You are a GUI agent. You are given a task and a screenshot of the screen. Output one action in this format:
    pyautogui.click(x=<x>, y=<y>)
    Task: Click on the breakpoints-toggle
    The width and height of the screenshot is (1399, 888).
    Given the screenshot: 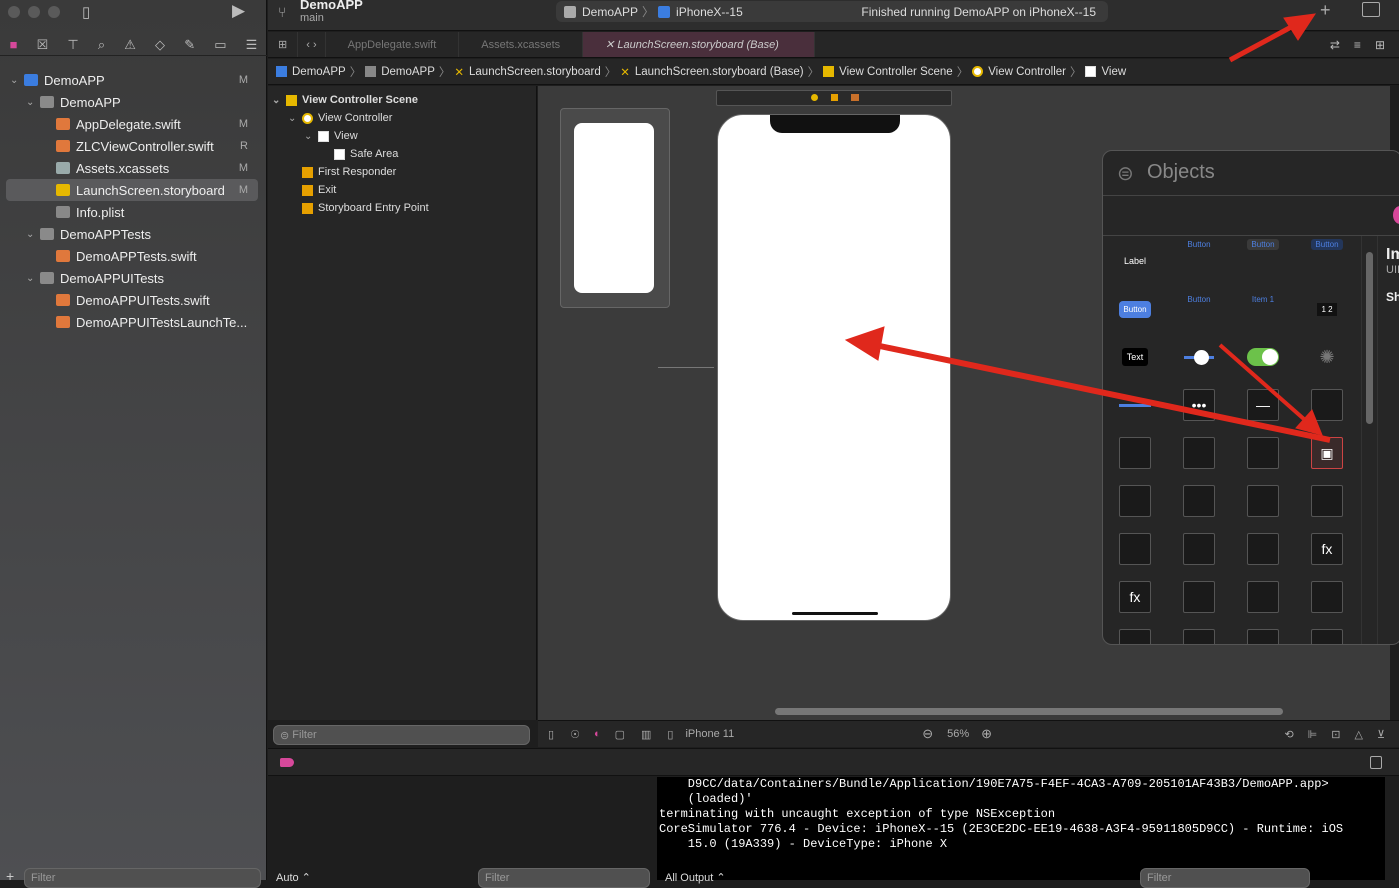 What is the action you would take?
    pyautogui.click(x=287, y=762)
    